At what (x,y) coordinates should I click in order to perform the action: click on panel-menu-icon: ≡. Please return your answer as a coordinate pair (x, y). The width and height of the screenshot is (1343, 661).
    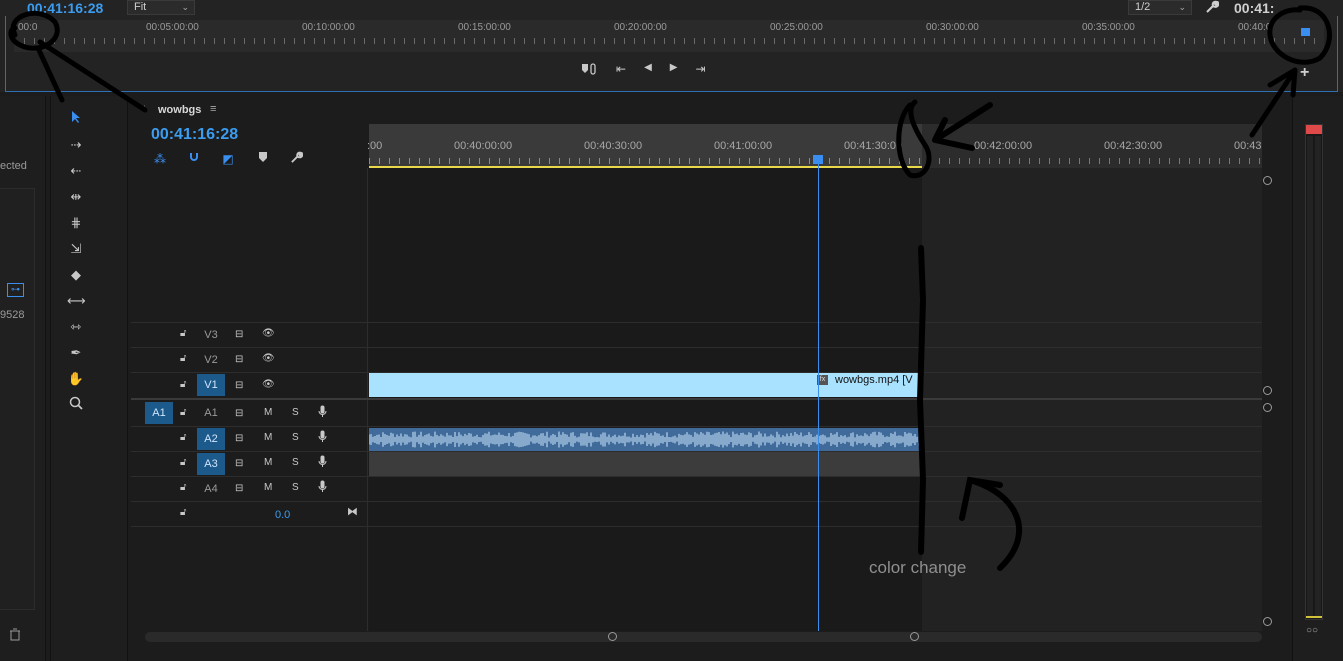
    Looking at the image, I should click on (213, 109).